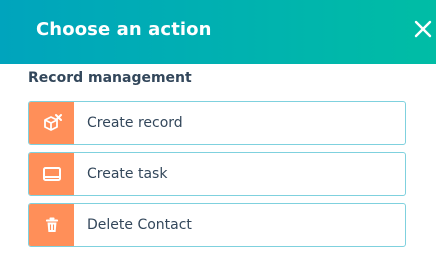  I want to click on create-task-label: Create task, so click(127, 174).